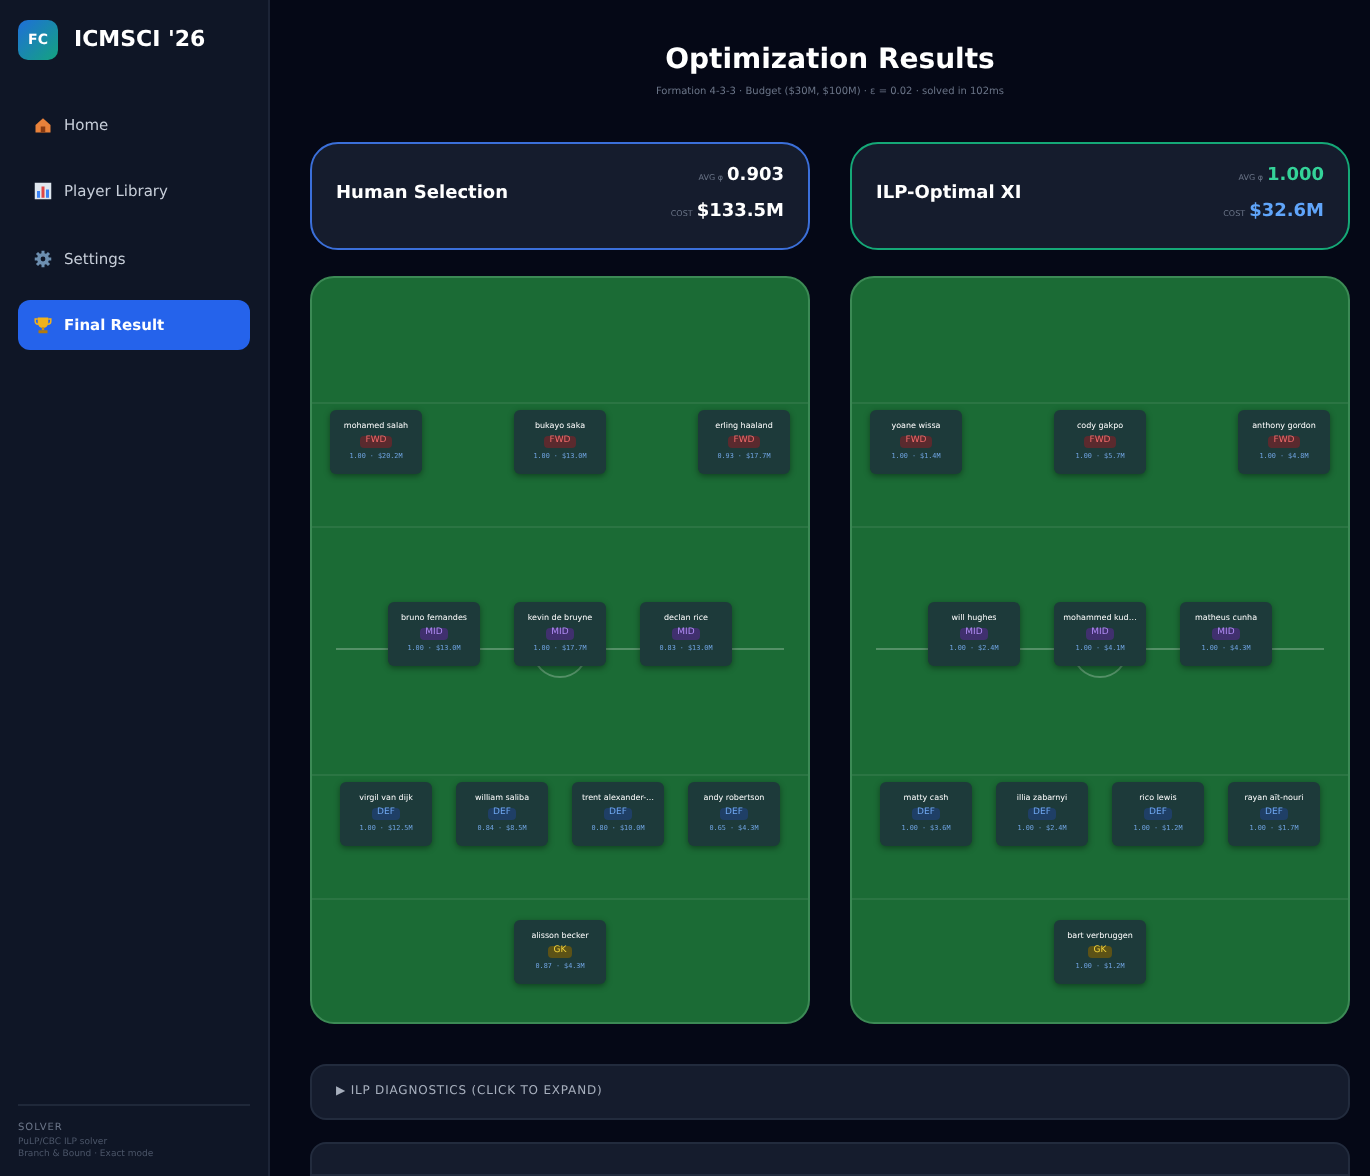 The height and width of the screenshot is (1176, 1370). Describe the element at coordinates (949, 194) in the screenshot. I see `team-name: ILP-Optimal XI` at that location.